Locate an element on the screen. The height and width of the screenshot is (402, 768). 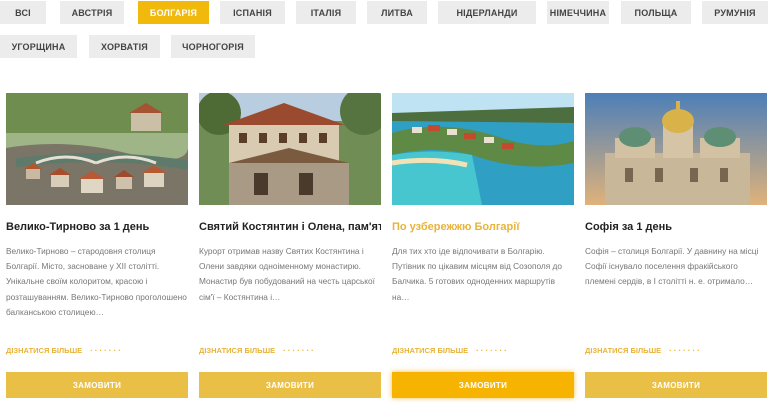
filter-lithuania: ЛИТВА is located at coordinates (397, 12).